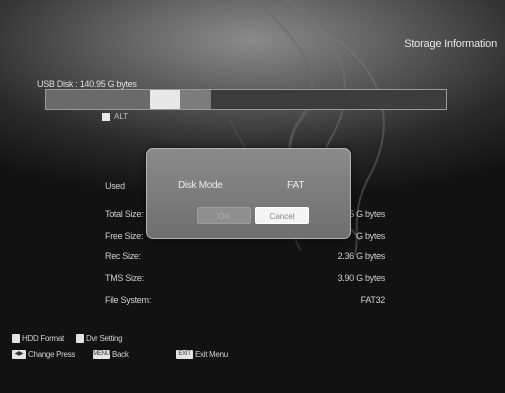 Image resolution: width=505 pixels, height=393 pixels. I want to click on usage-segment-used, so click(98, 99).